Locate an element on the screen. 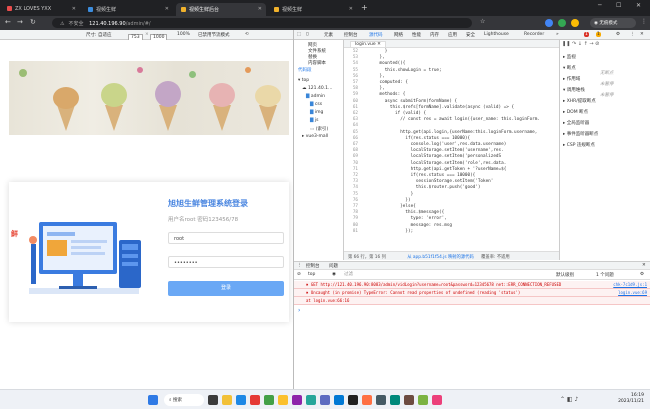 Image resolution: width=650 pixels, height=409 pixels. tab-elements: 元素 is located at coordinates (328, 35).